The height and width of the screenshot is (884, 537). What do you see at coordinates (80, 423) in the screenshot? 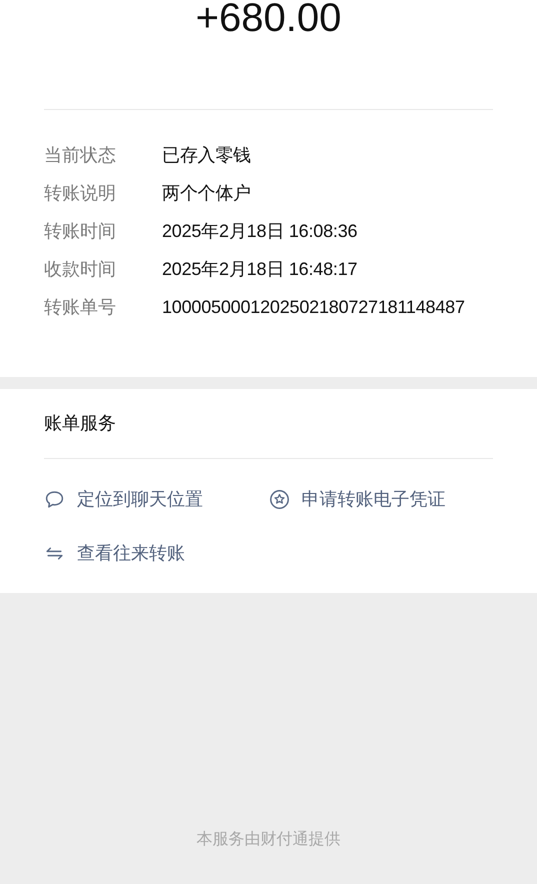
I see `section-title: 账单服务` at bounding box center [80, 423].